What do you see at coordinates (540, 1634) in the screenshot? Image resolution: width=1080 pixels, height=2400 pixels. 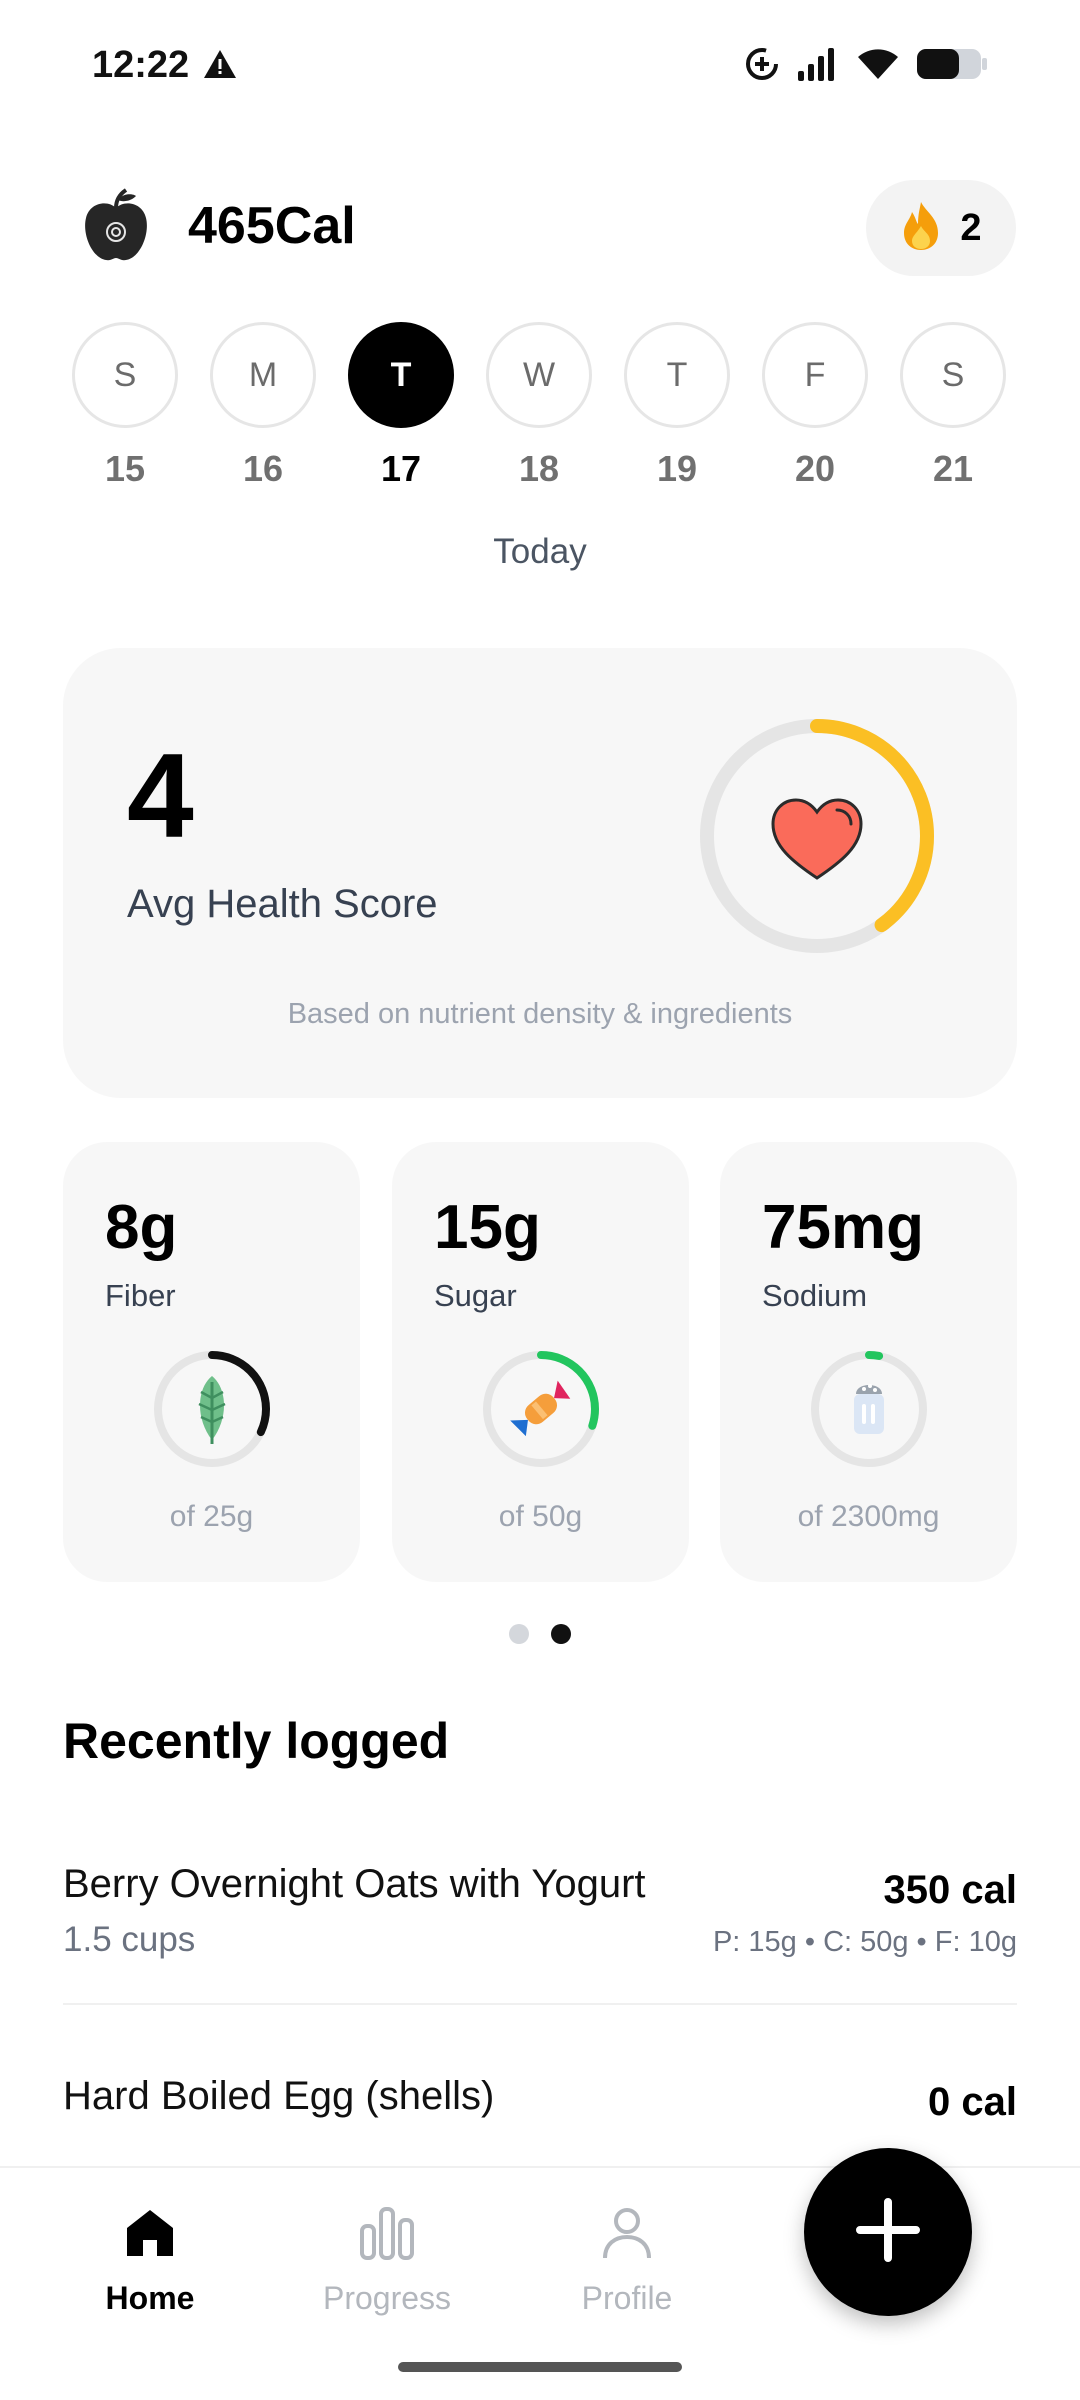 I see `pager-dots` at bounding box center [540, 1634].